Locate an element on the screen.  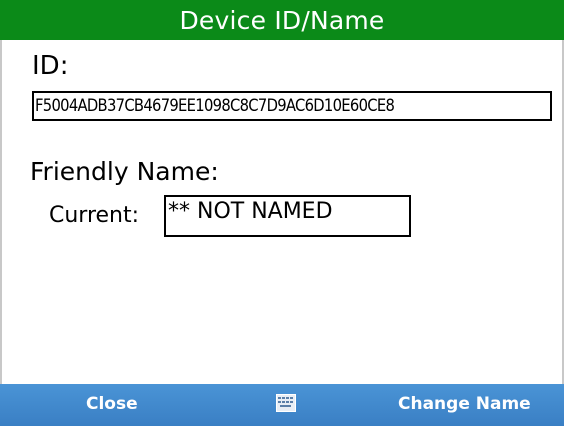
id-label: ID: is located at coordinates (50, 66).